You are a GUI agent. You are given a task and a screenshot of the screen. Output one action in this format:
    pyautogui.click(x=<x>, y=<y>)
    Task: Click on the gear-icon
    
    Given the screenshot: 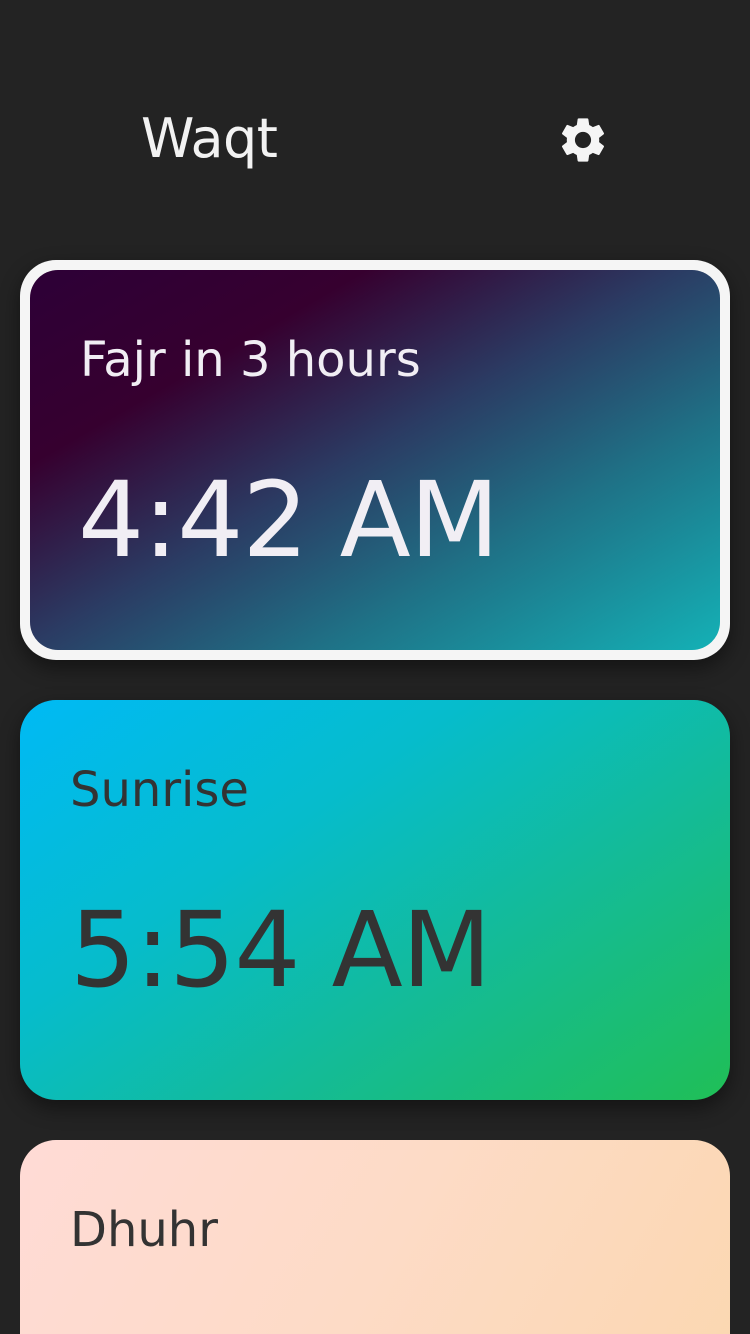 What is the action you would take?
    pyautogui.click(x=583, y=140)
    